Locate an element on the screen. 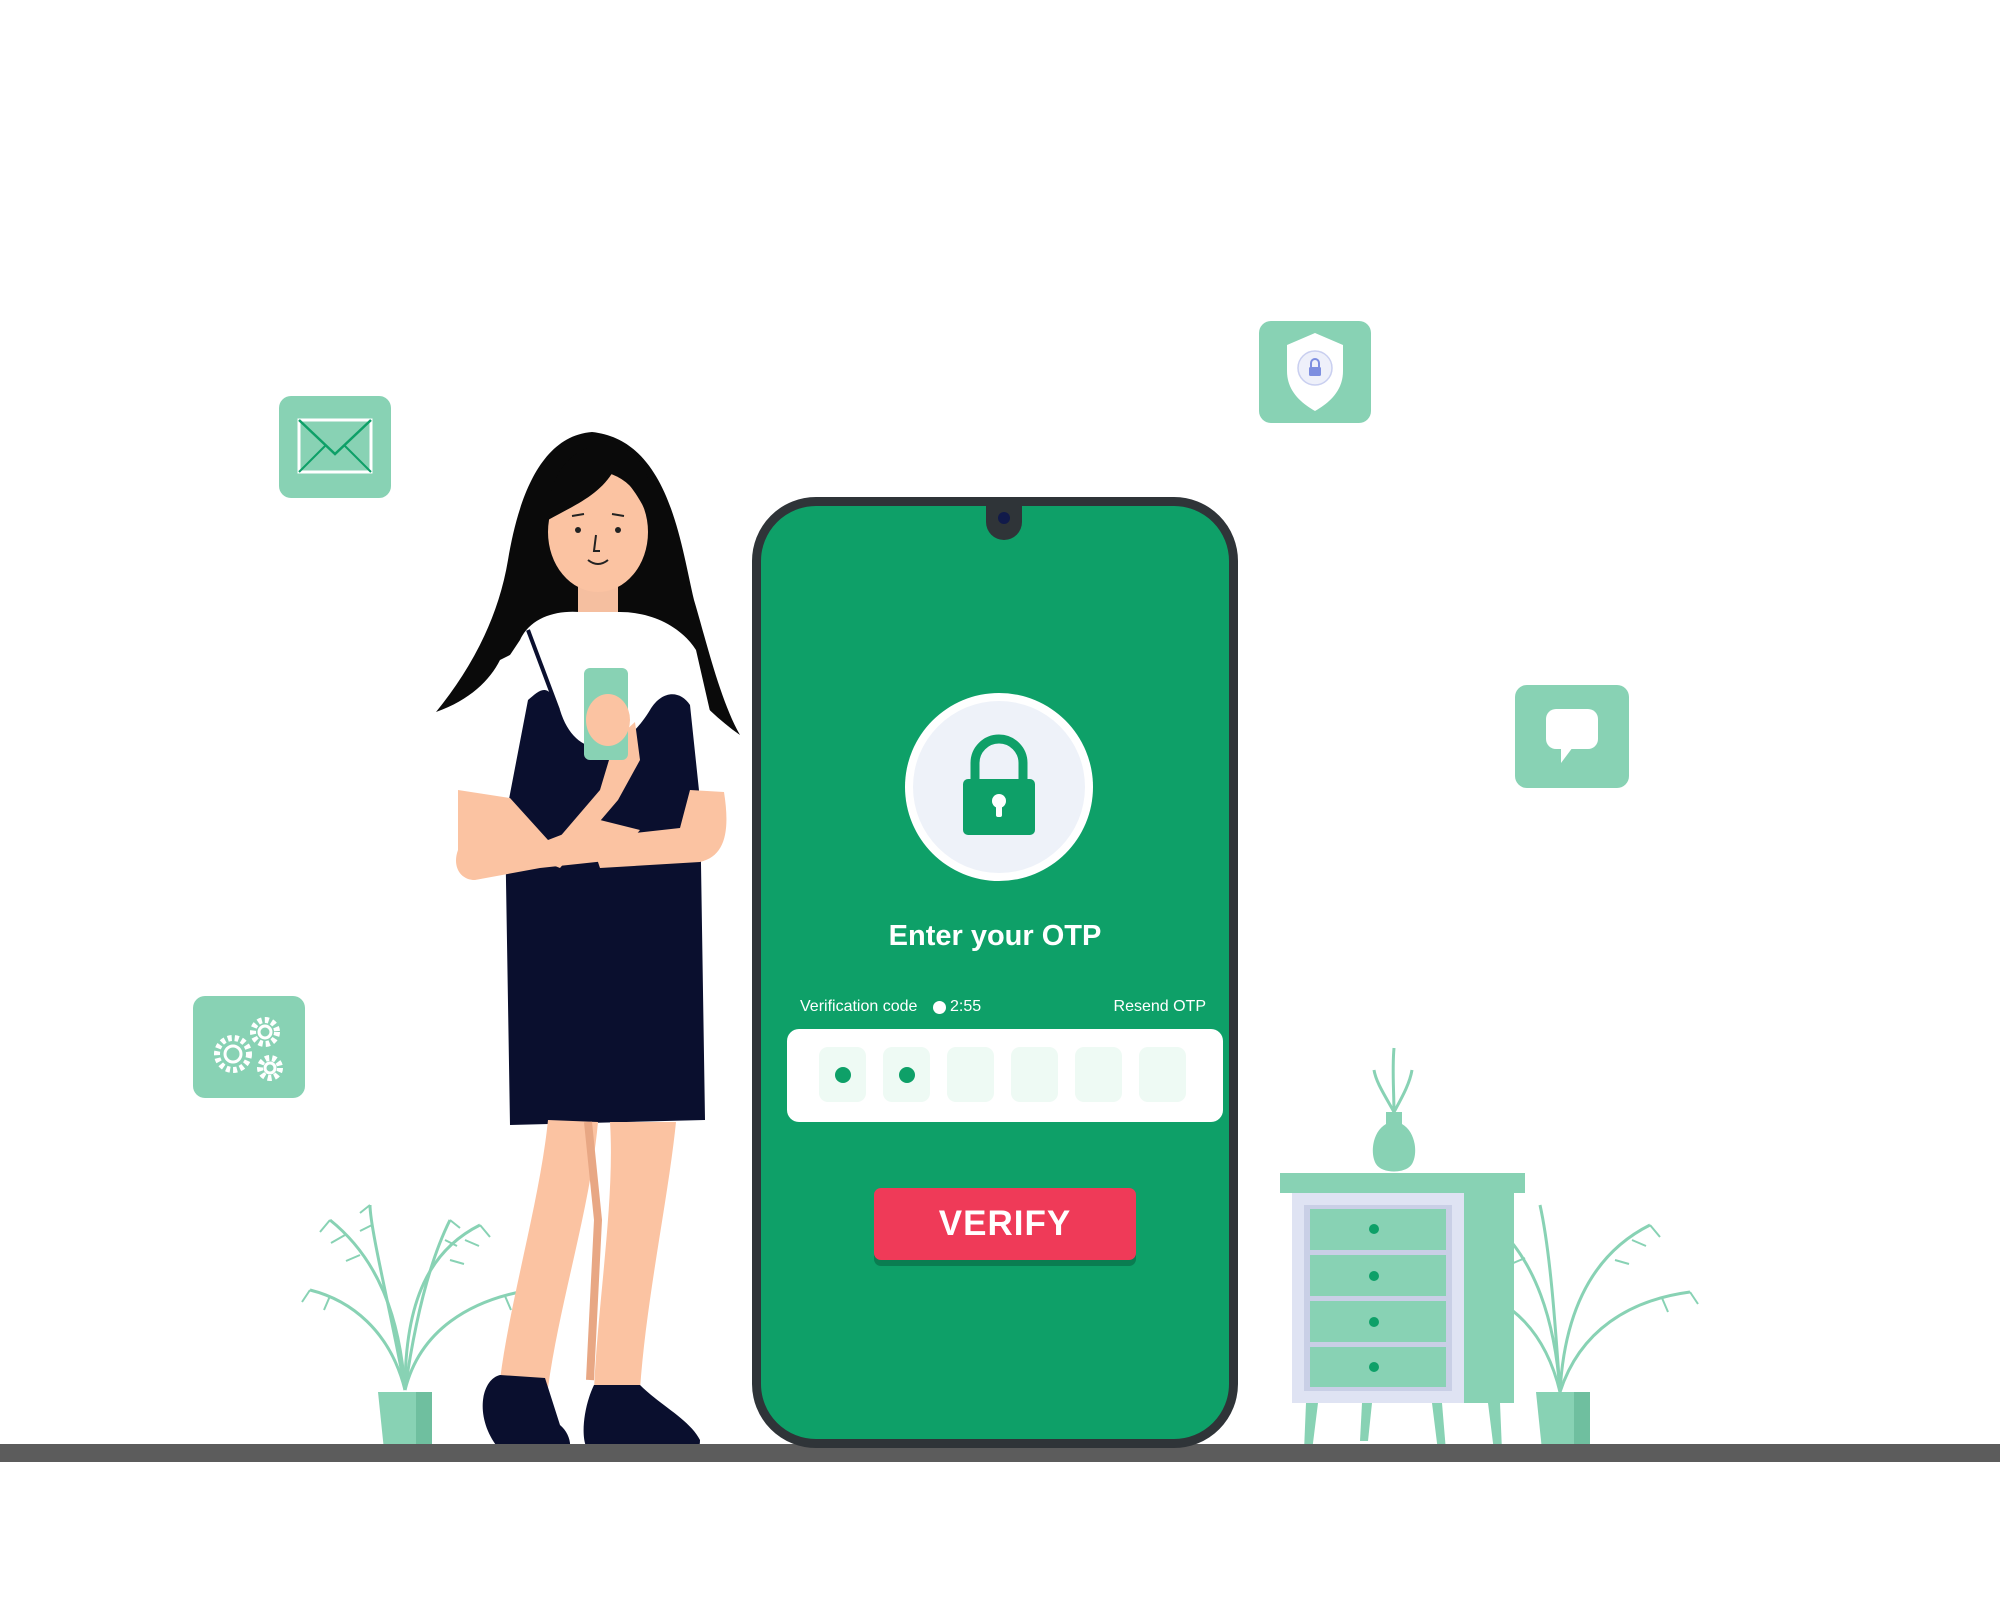 The width and height of the screenshot is (2000, 1600). lock-badge is located at coordinates (999, 787).